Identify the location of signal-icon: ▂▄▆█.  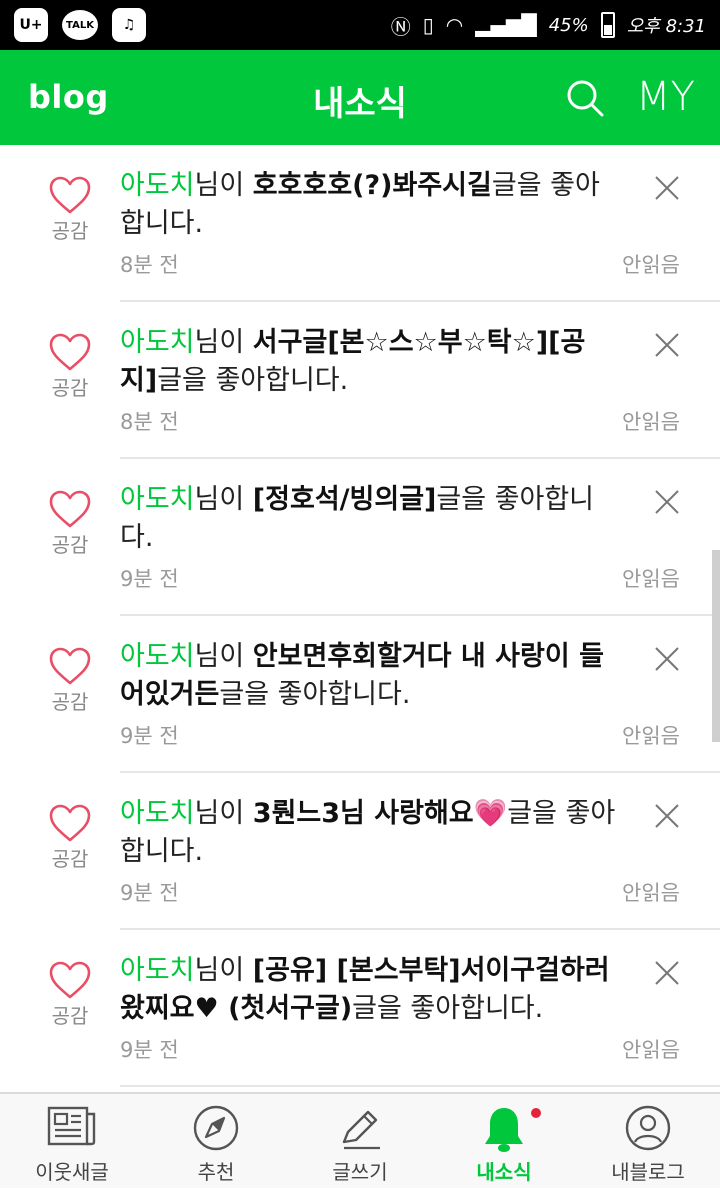
(506, 25).